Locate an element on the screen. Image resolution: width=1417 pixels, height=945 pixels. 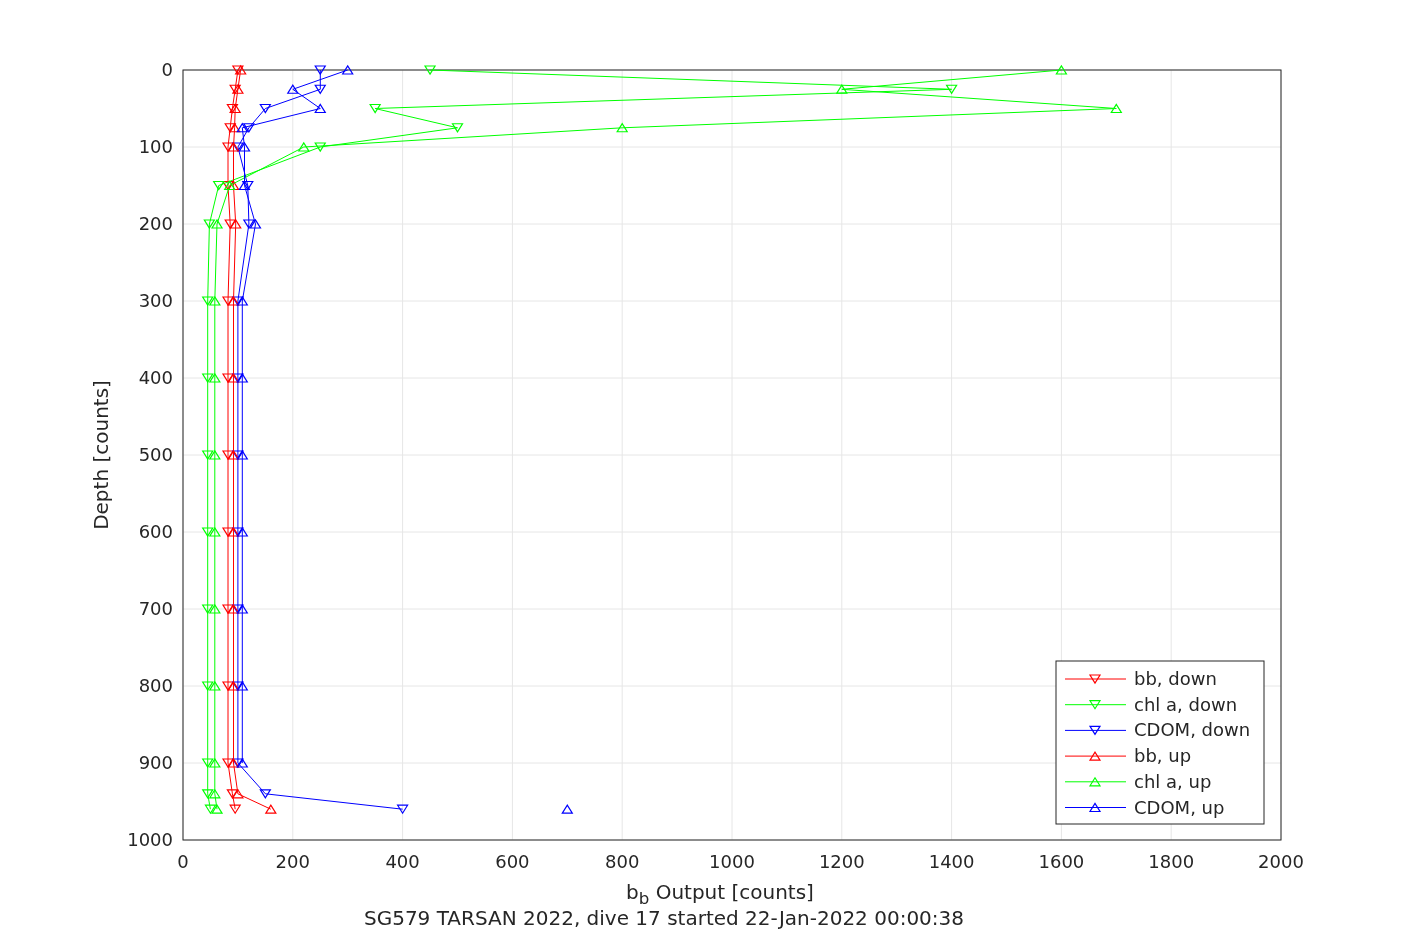
legend-label: bb, down is located at coordinates (1175, 678).